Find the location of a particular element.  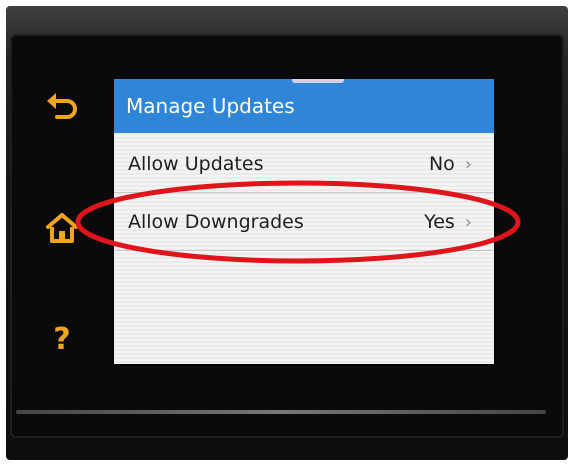

help-button: ? is located at coordinates (62, 340).